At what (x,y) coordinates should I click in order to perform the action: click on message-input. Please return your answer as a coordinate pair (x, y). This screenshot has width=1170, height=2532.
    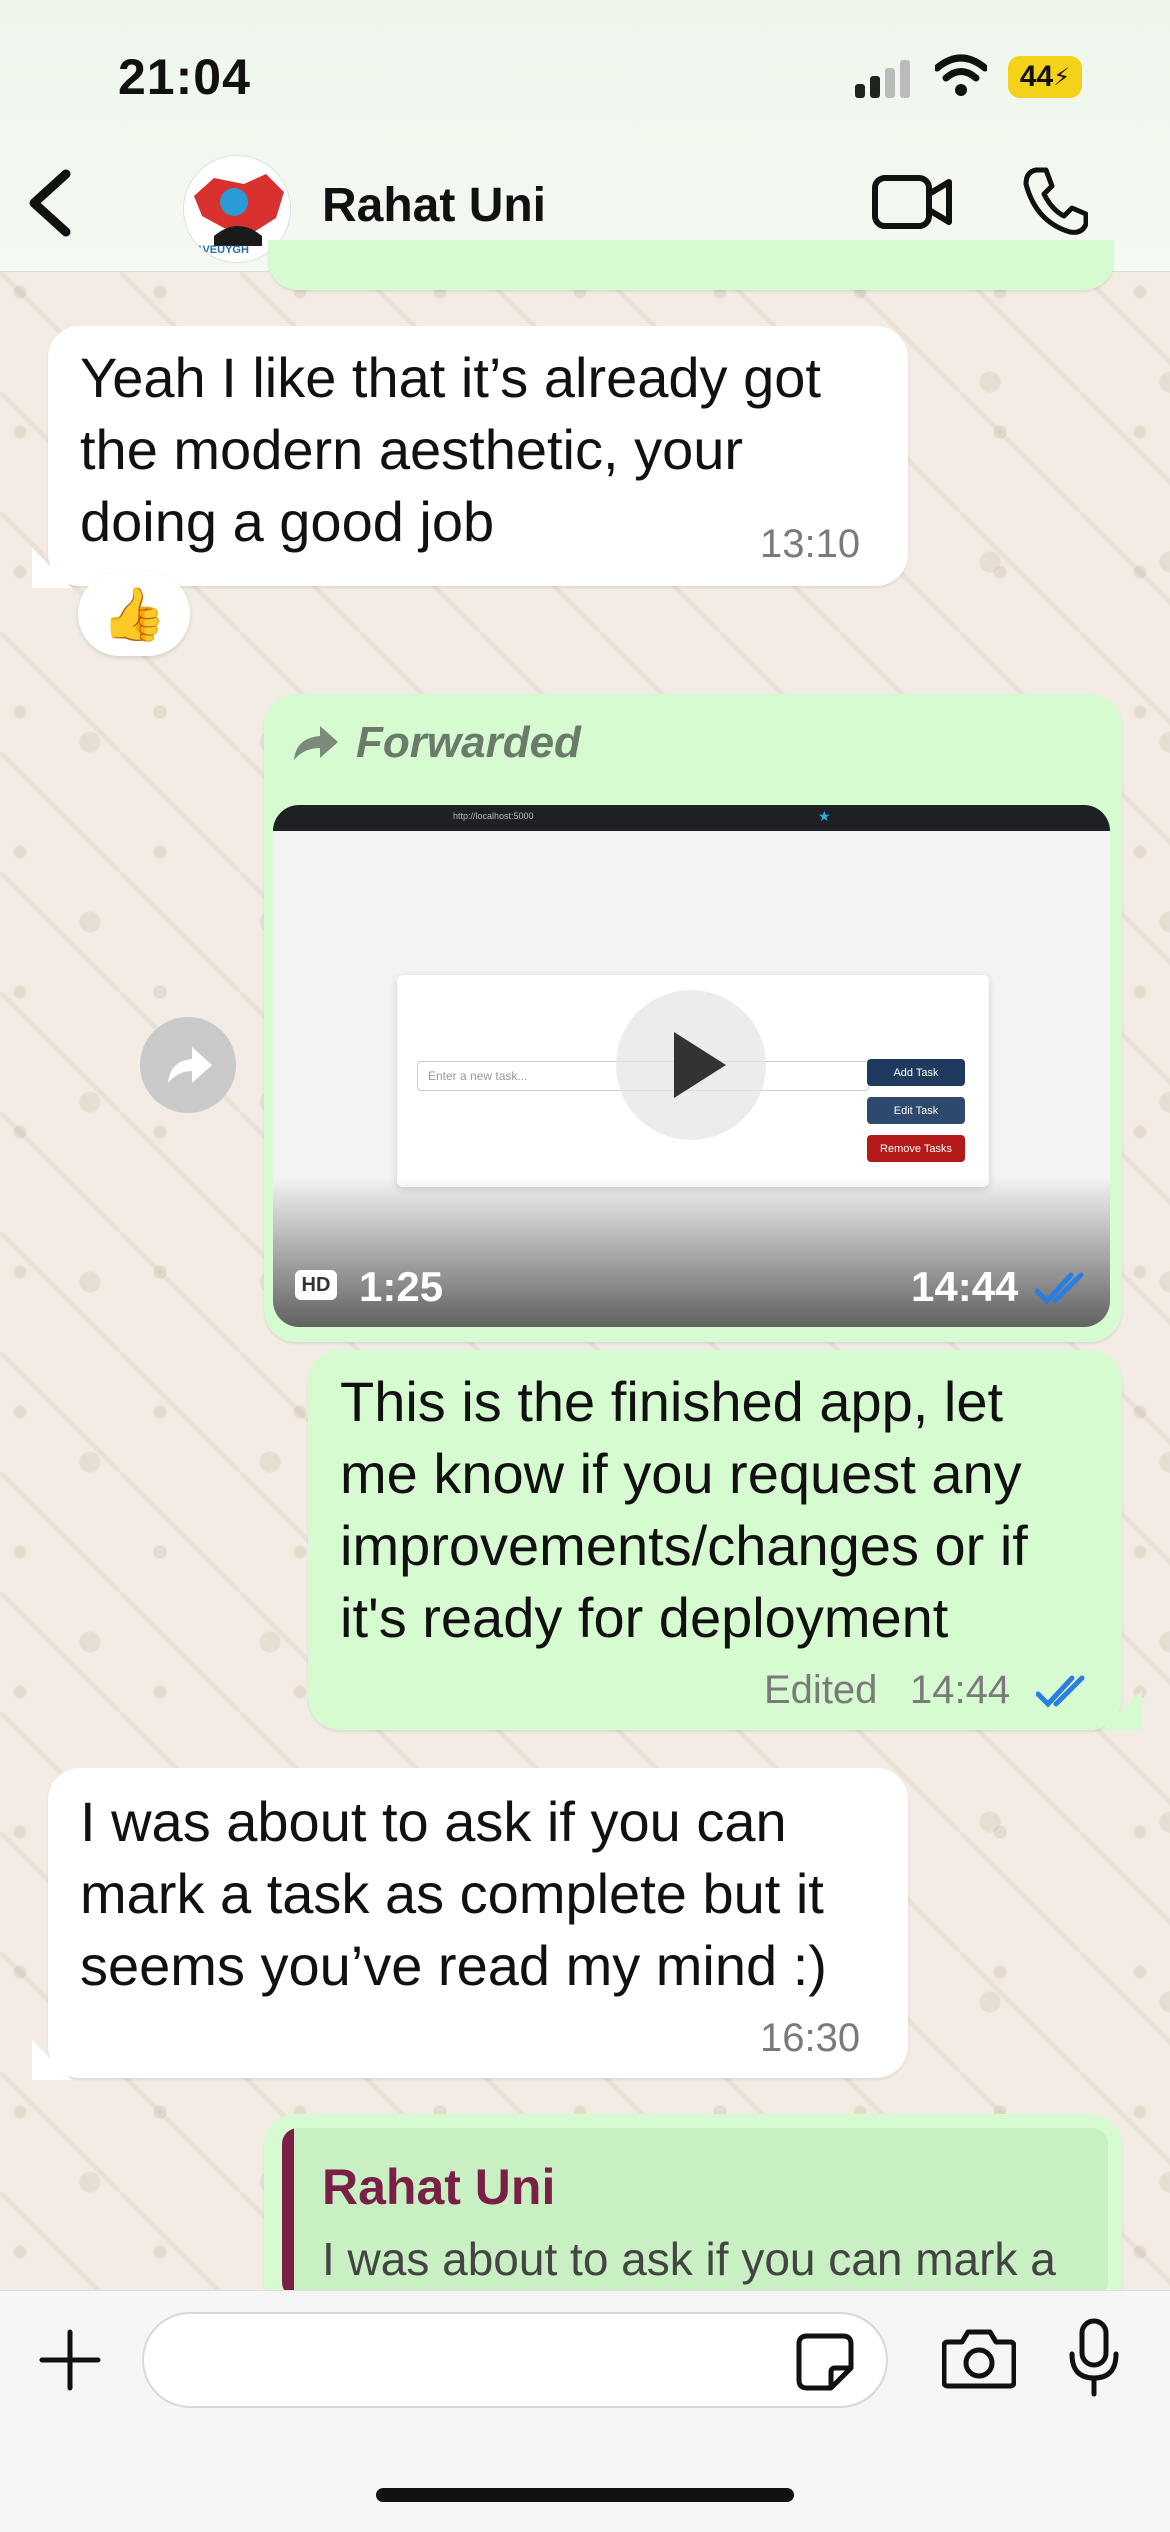
    Looking at the image, I should click on (515, 2360).